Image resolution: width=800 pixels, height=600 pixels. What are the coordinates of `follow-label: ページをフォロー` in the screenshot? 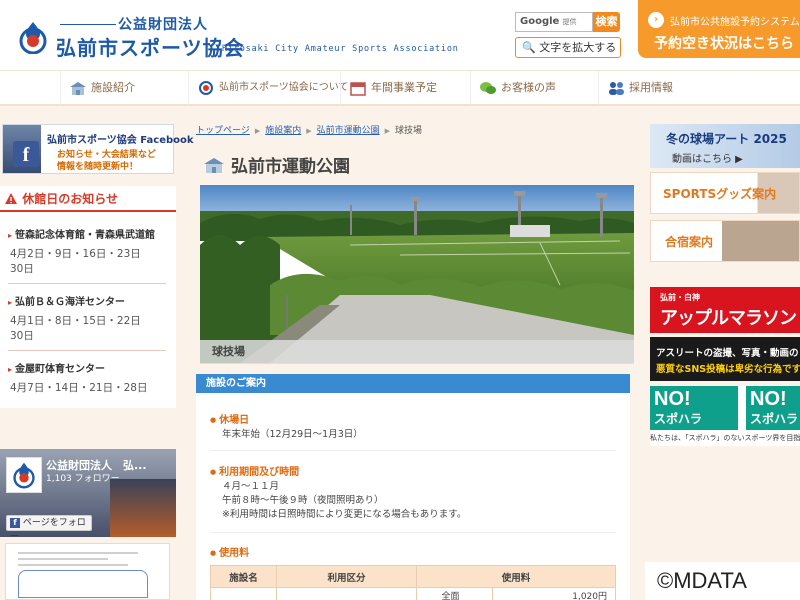 It's located at (48, 527).